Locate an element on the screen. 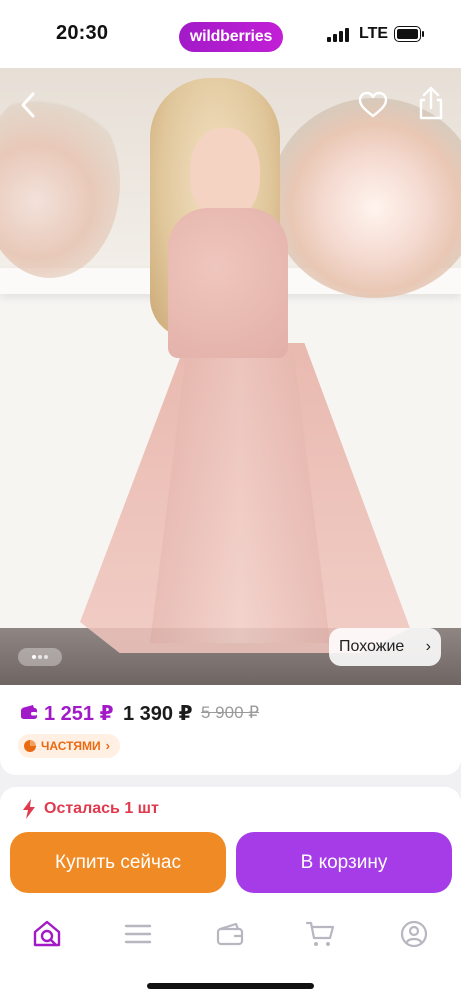  back-button is located at coordinates (29, 105).